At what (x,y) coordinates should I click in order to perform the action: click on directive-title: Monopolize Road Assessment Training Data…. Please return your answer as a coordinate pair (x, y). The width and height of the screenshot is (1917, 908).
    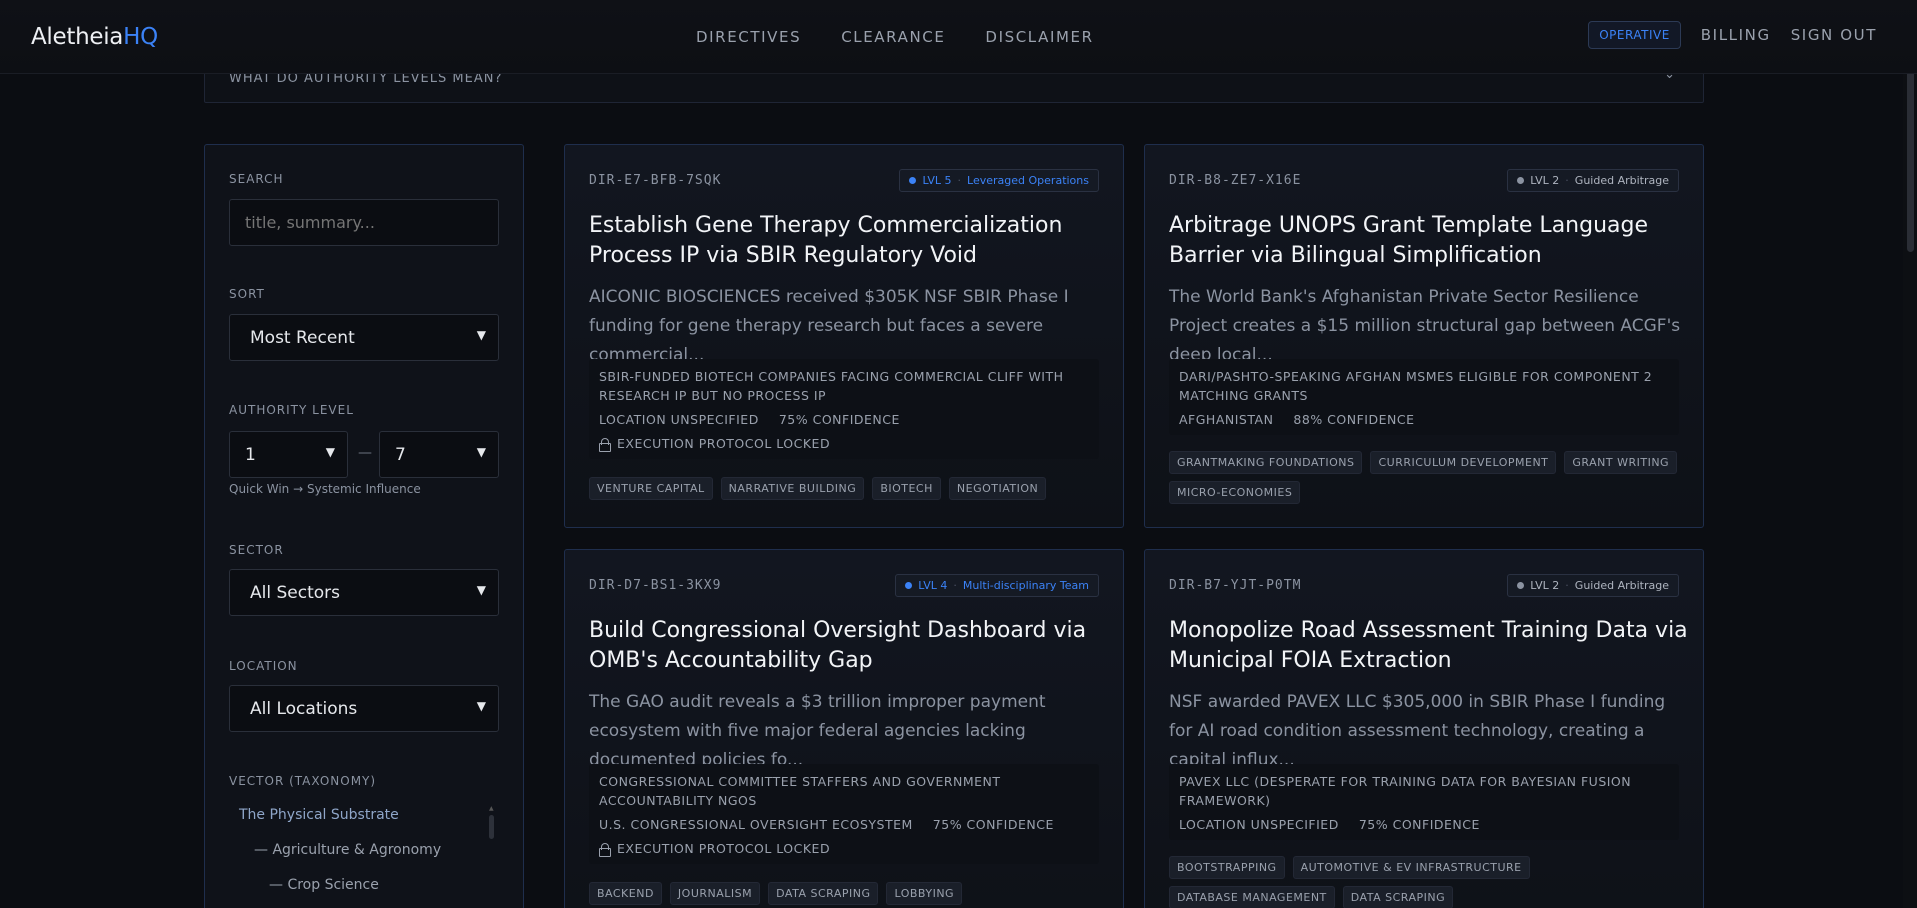
    Looking at the image, I should click on (1429, 646).